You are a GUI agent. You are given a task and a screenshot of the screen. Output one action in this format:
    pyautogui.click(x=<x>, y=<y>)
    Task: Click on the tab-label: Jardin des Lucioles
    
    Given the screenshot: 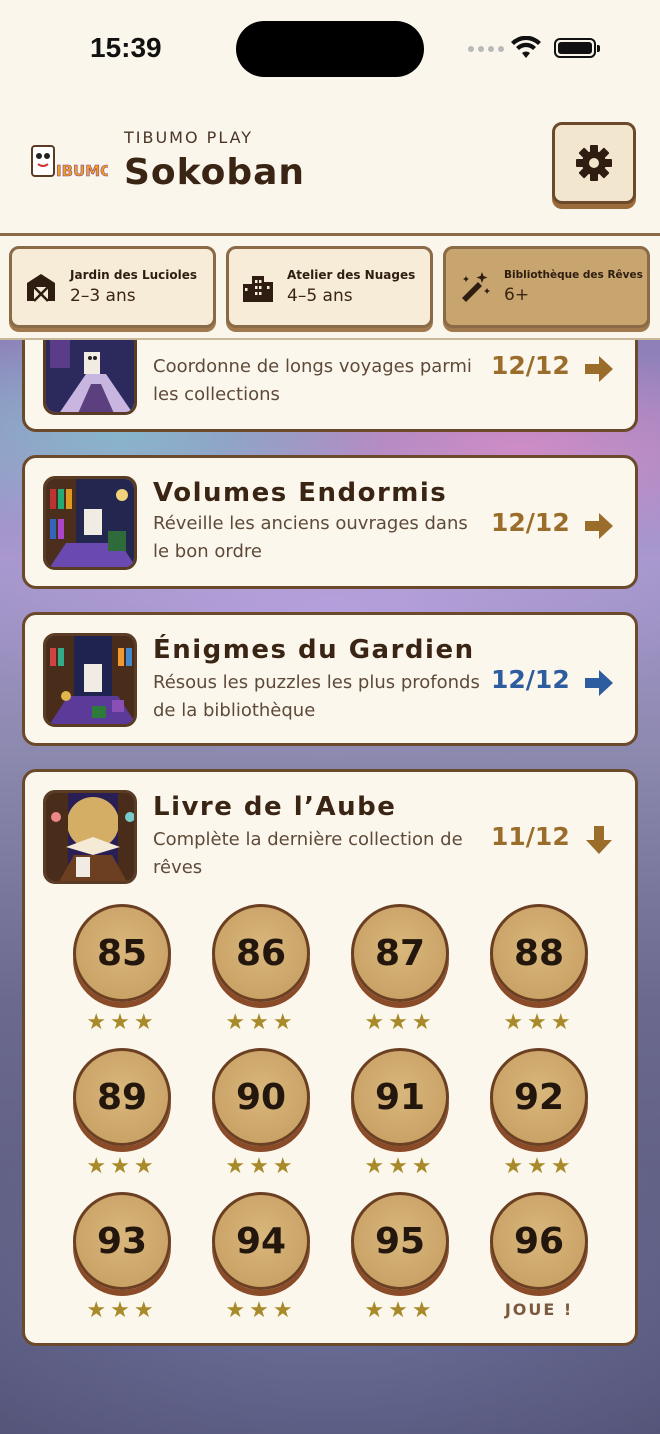 What is the action you would take?
    pyautogui.click(x=134, y=275)
    